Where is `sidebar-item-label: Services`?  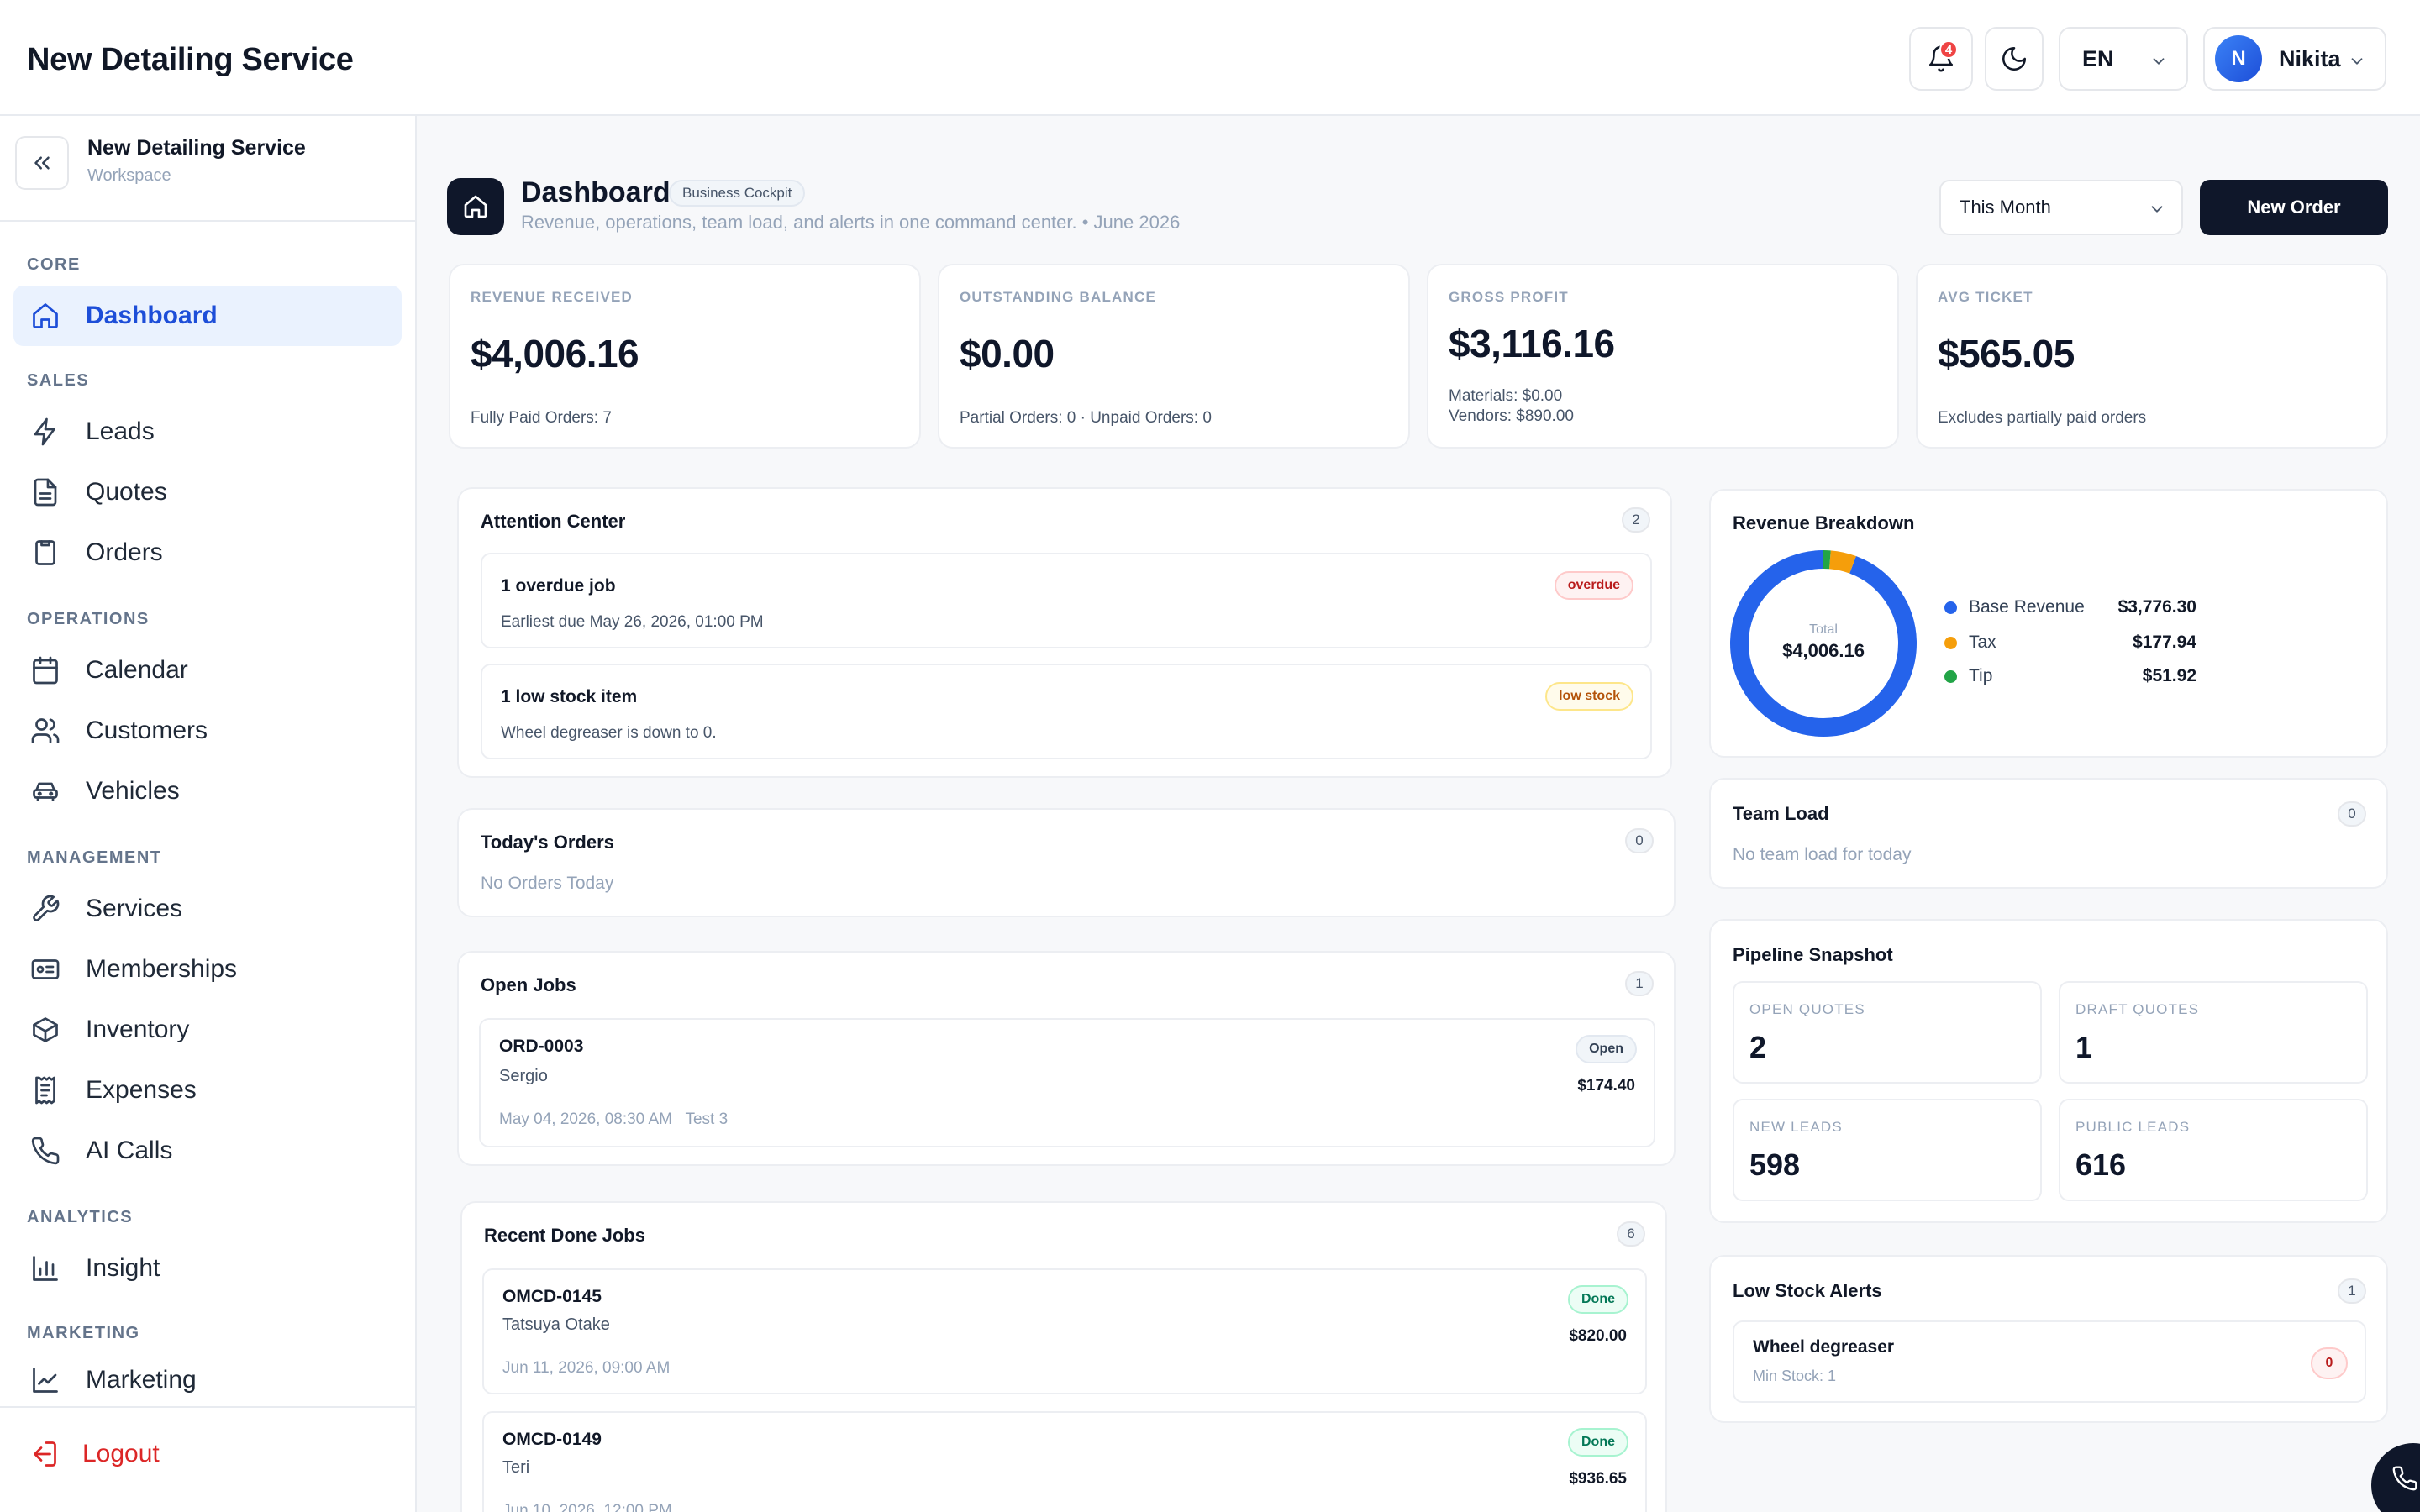 sidebar-item-label: Services is located at coordinates (134, 908).